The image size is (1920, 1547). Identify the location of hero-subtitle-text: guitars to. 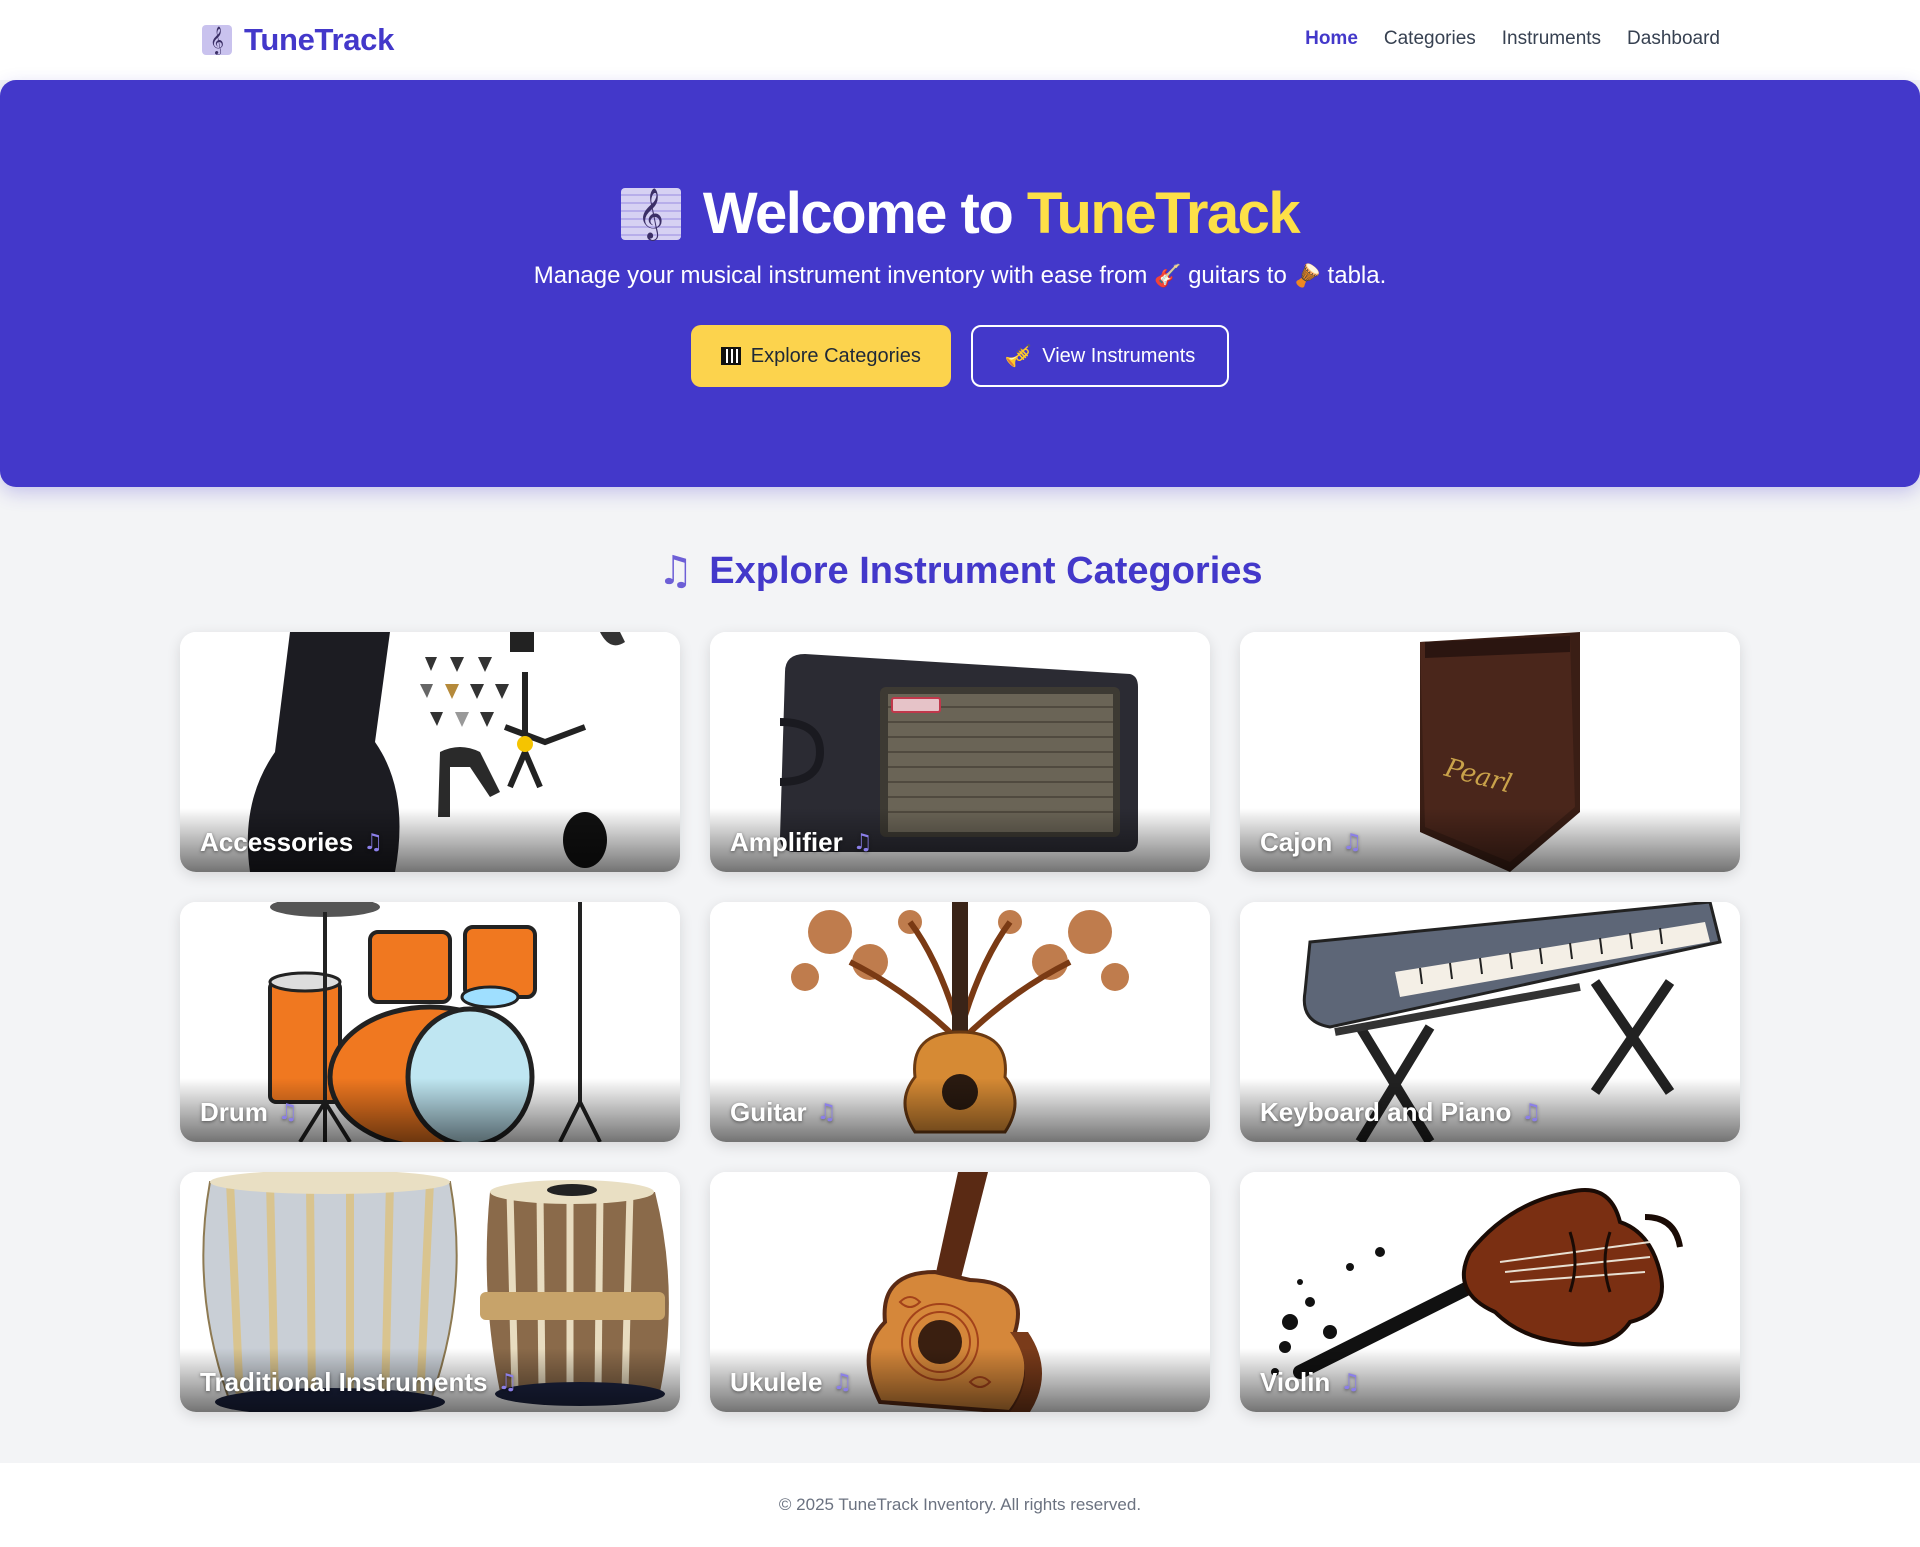
(1237, 275).